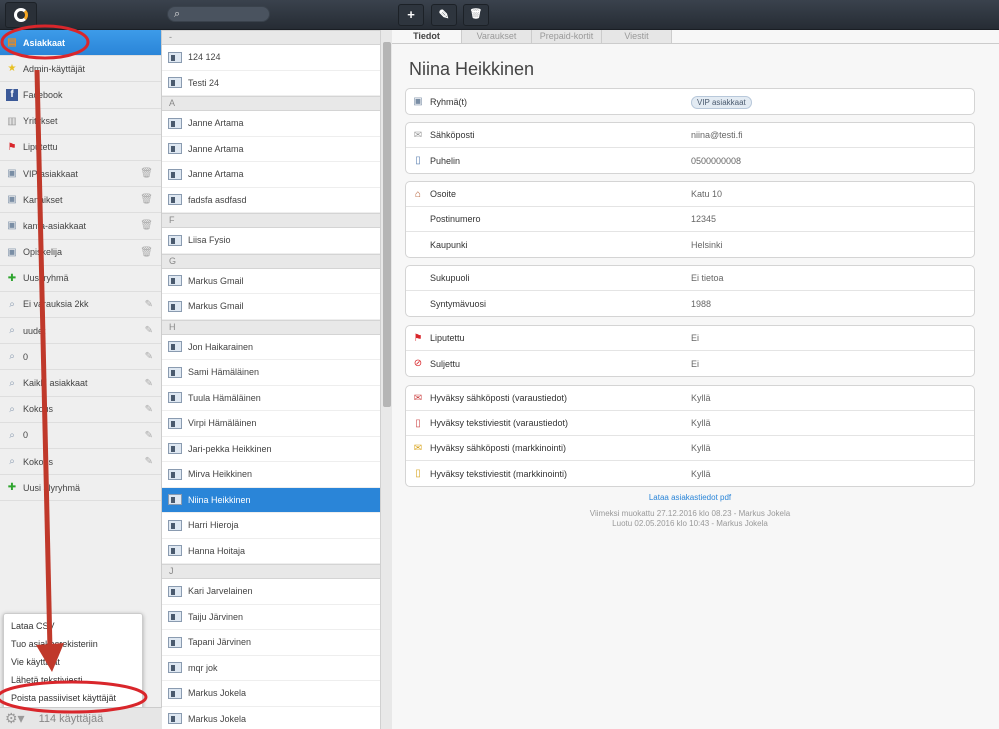 The width and height of the screenshot is (999, 729). What do you see at coordinates (12, 121) in the screenshot?
I see `building-icon: ▥` at bounding box center [12, 121].